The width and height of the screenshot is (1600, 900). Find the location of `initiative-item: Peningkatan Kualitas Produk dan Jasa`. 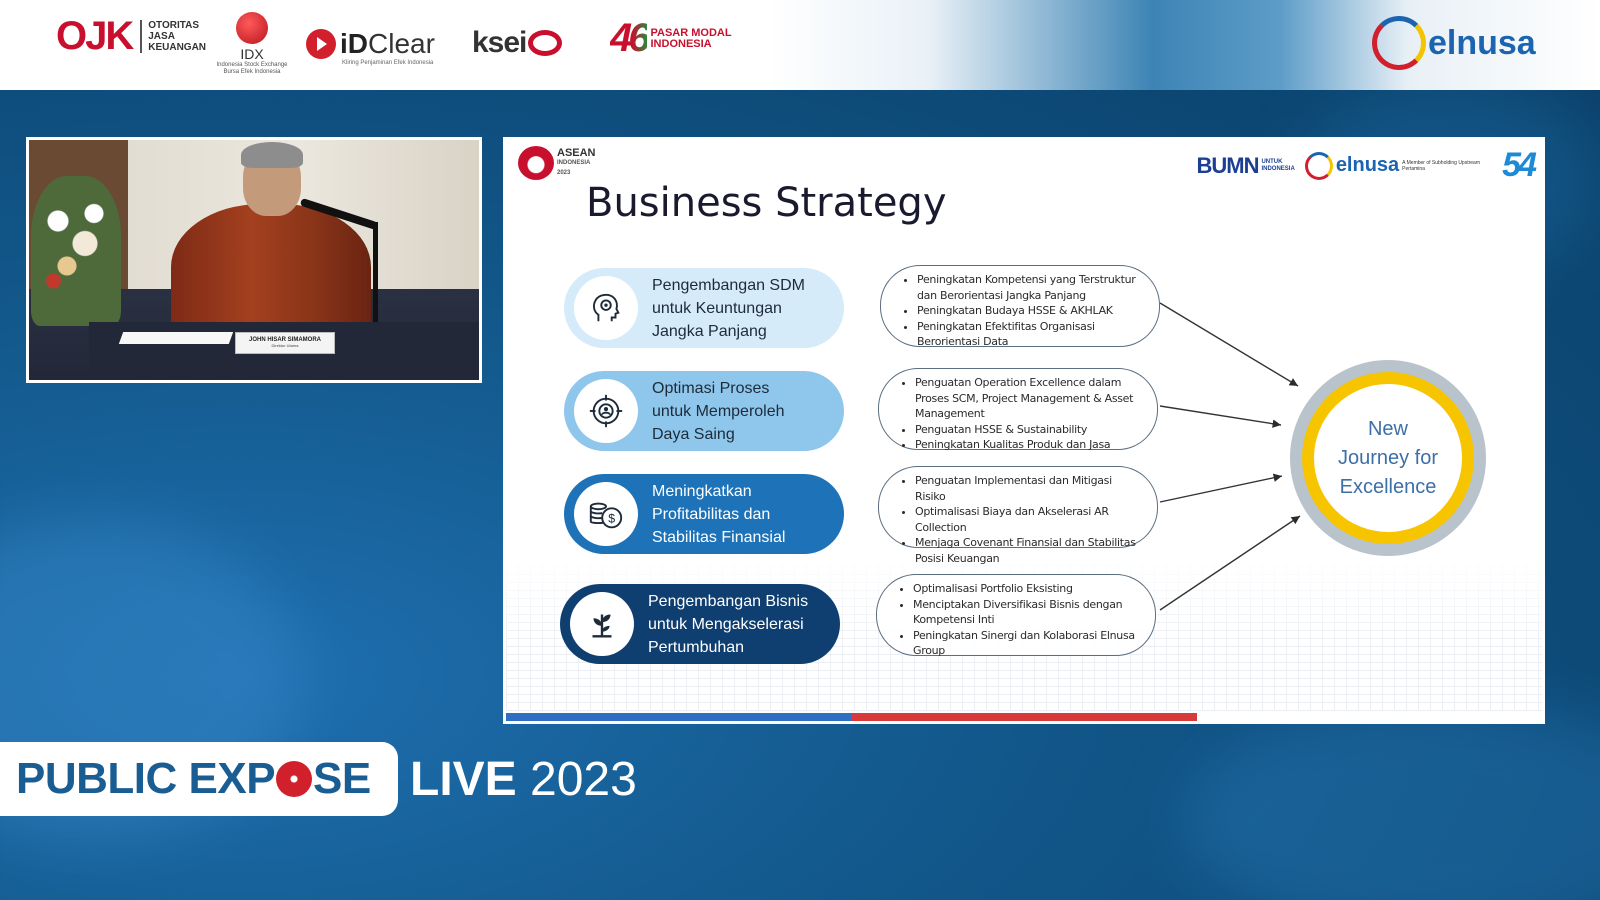

initiative-item: Peningkatan Kualitas Produk dan Jasa is located at coordinates (1027, 445).